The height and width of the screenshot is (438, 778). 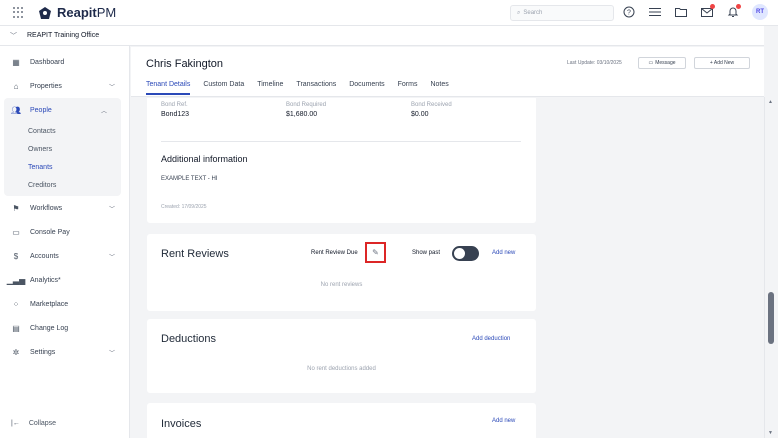 I want to click on chat-icon: ▭, so click(x=651, y=63).